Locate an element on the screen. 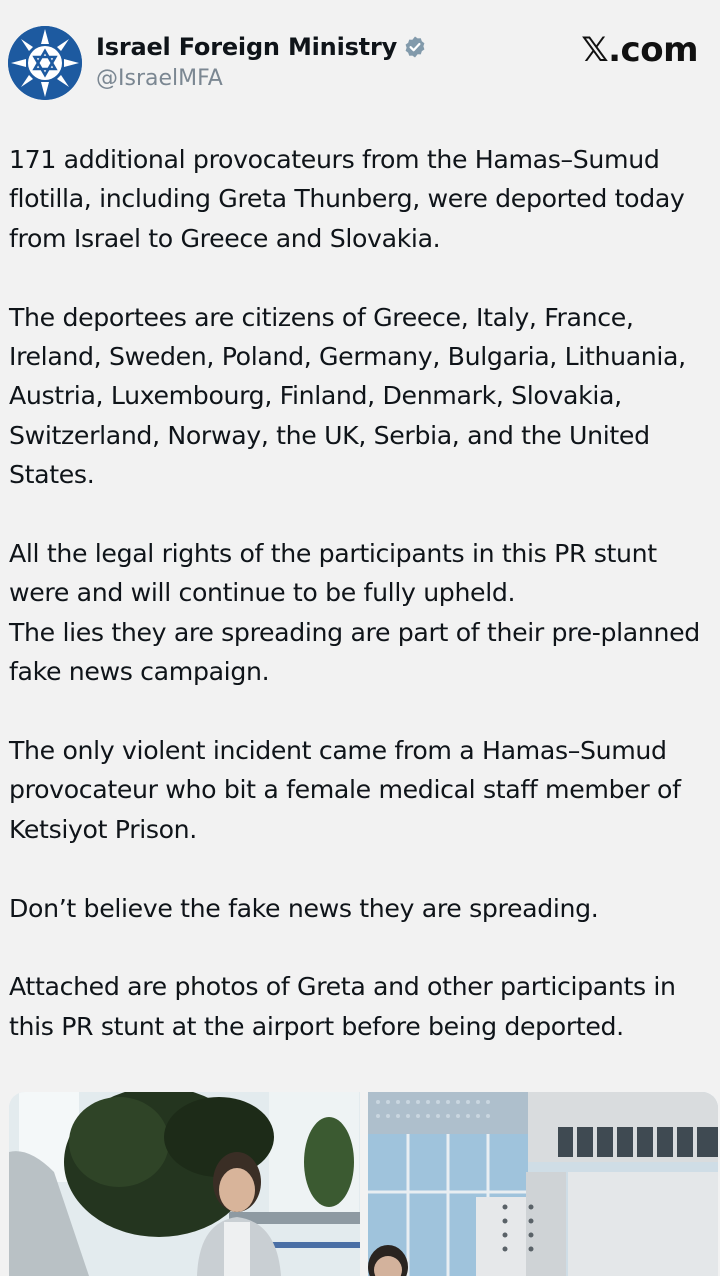  media-grid is located at coordinates (363, 1184).